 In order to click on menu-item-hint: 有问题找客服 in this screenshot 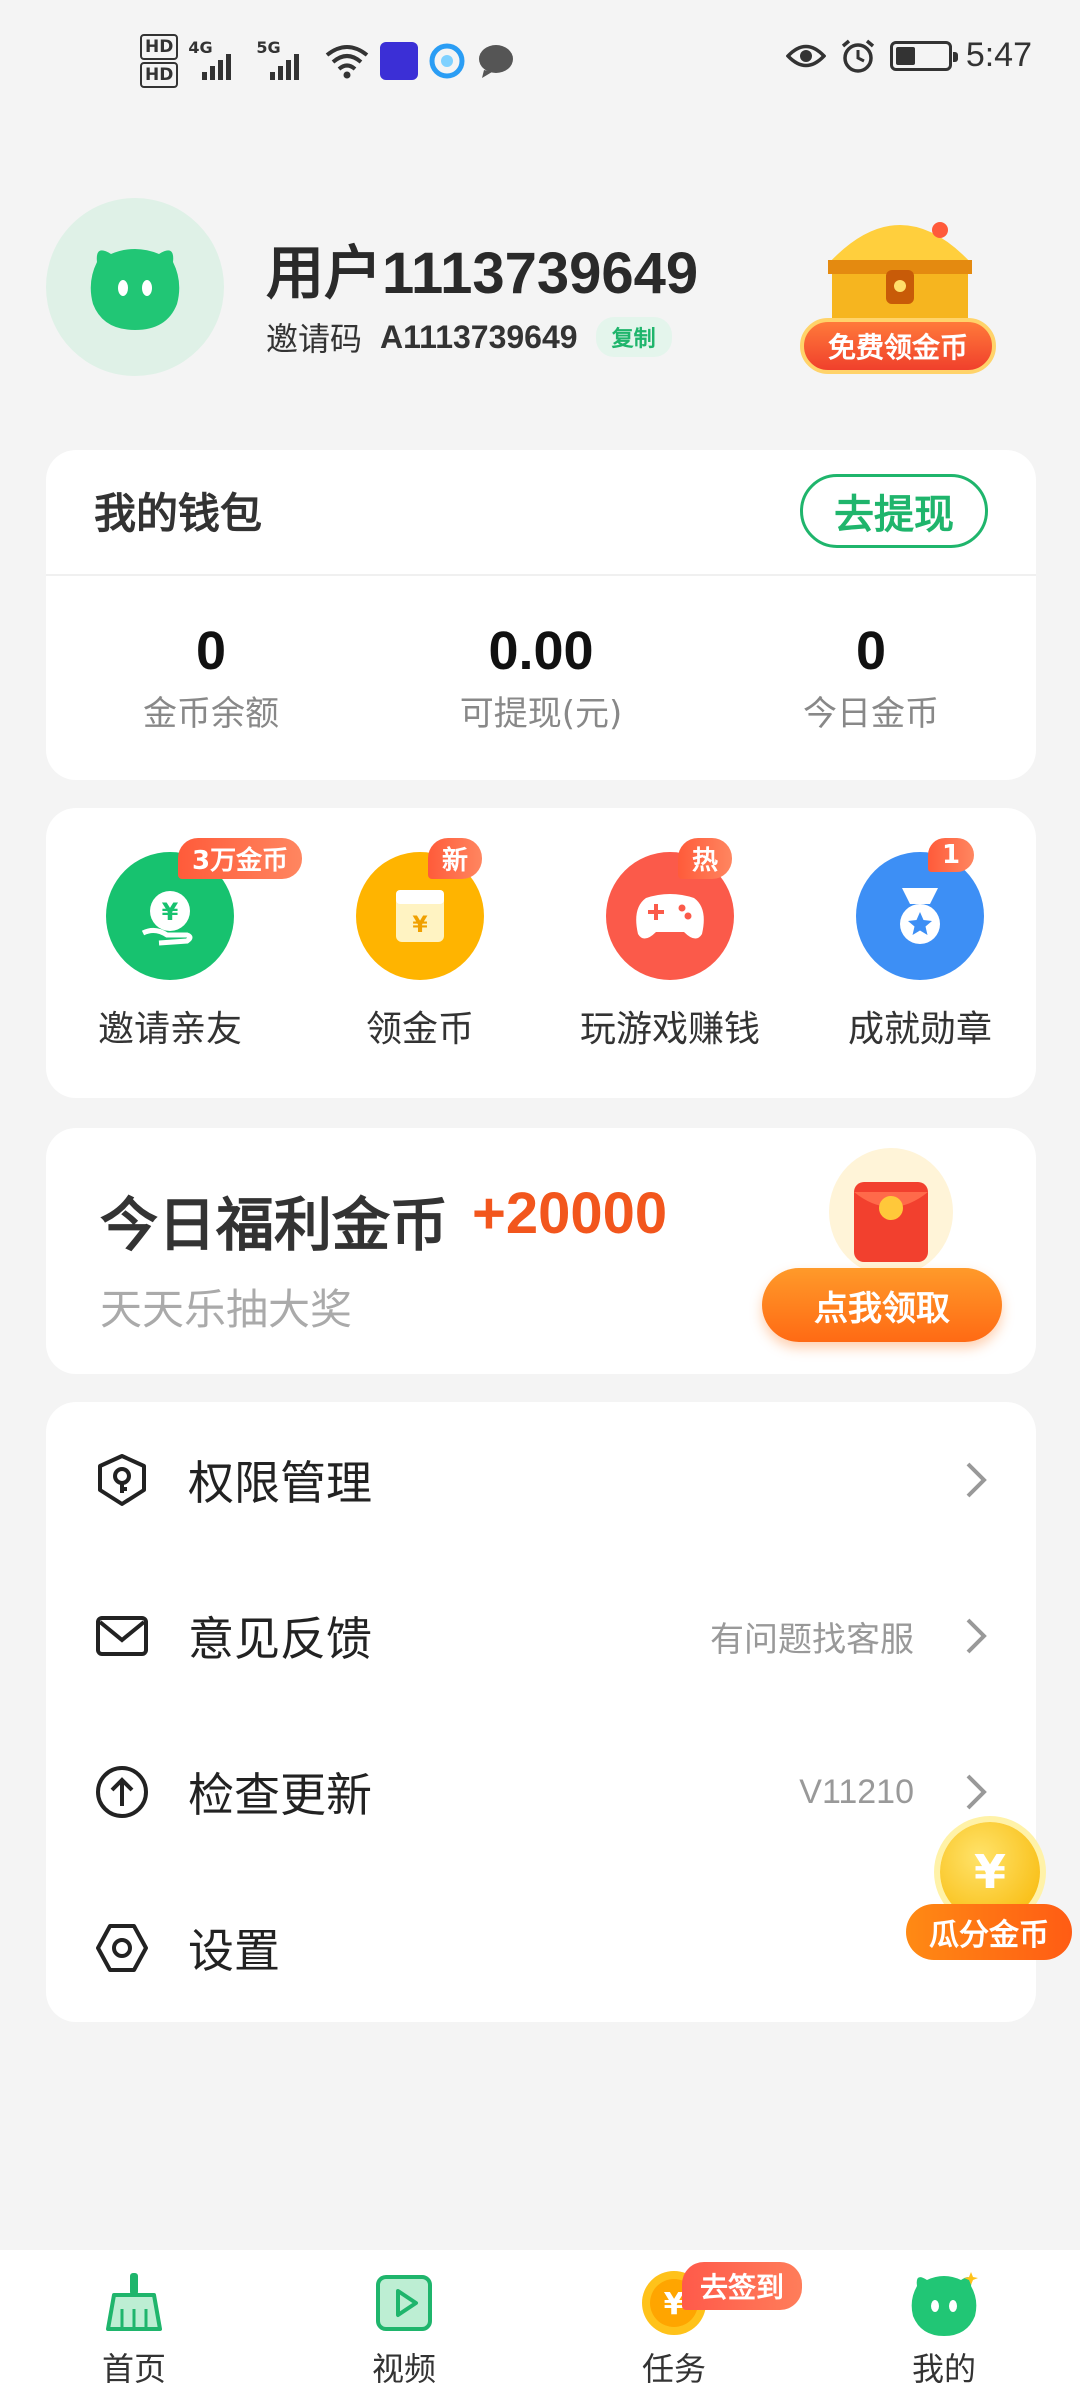, I will do `click(812, 1639)`.